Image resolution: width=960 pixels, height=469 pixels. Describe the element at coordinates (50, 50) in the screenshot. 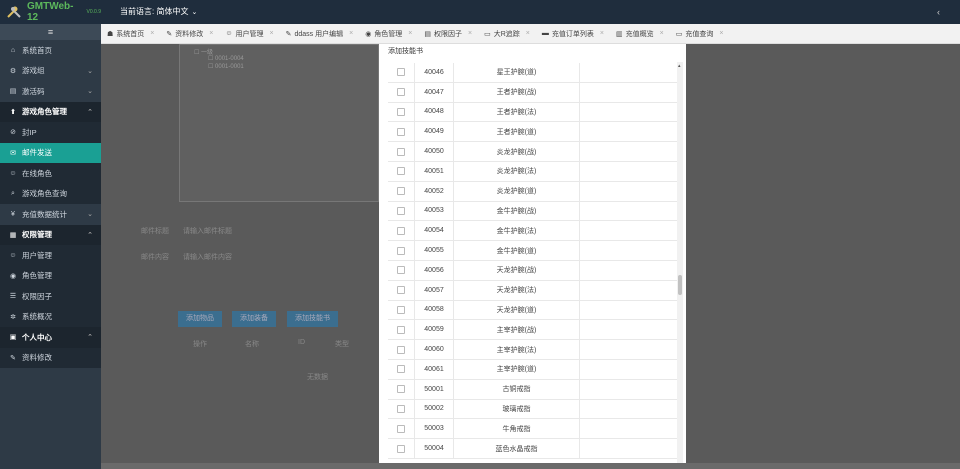

I see `sidebar-item: ⌂ 系统首页` at that location.